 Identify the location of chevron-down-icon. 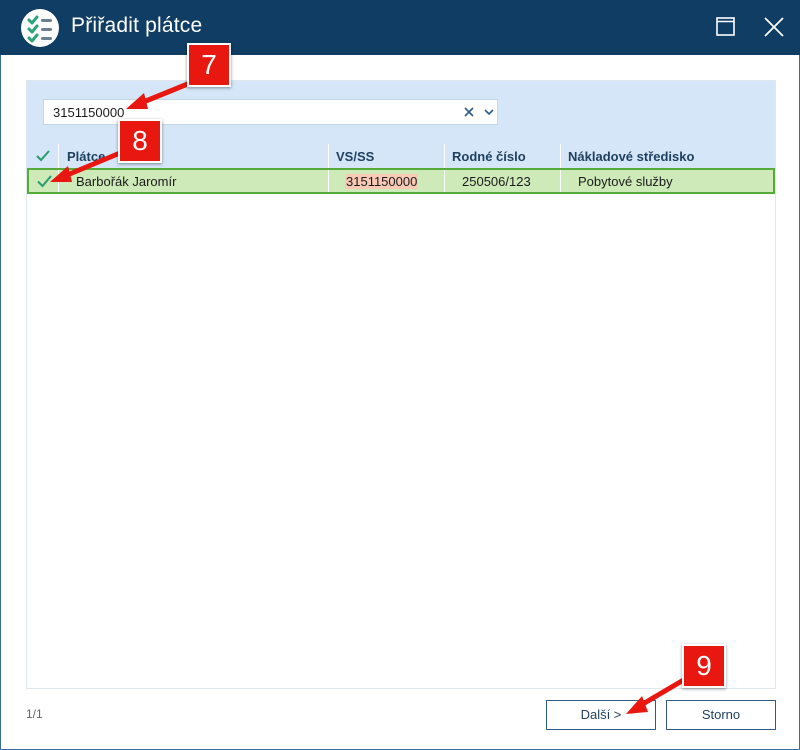
(489, 112).